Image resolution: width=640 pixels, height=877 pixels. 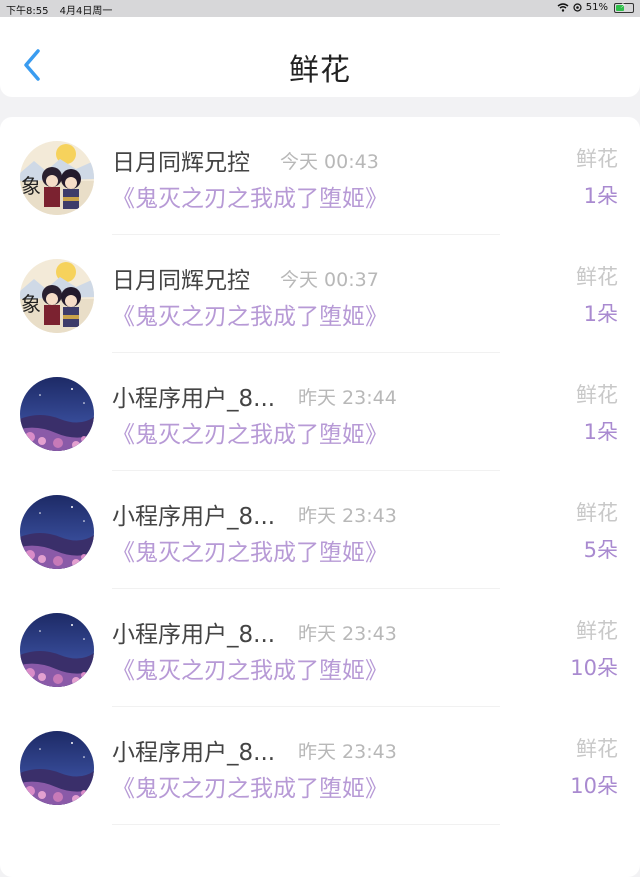 What do you see at coordinates (329, 162) in the screenshot?
I see `timestamp: 今天 00:43` at bounding box center [329, 162].